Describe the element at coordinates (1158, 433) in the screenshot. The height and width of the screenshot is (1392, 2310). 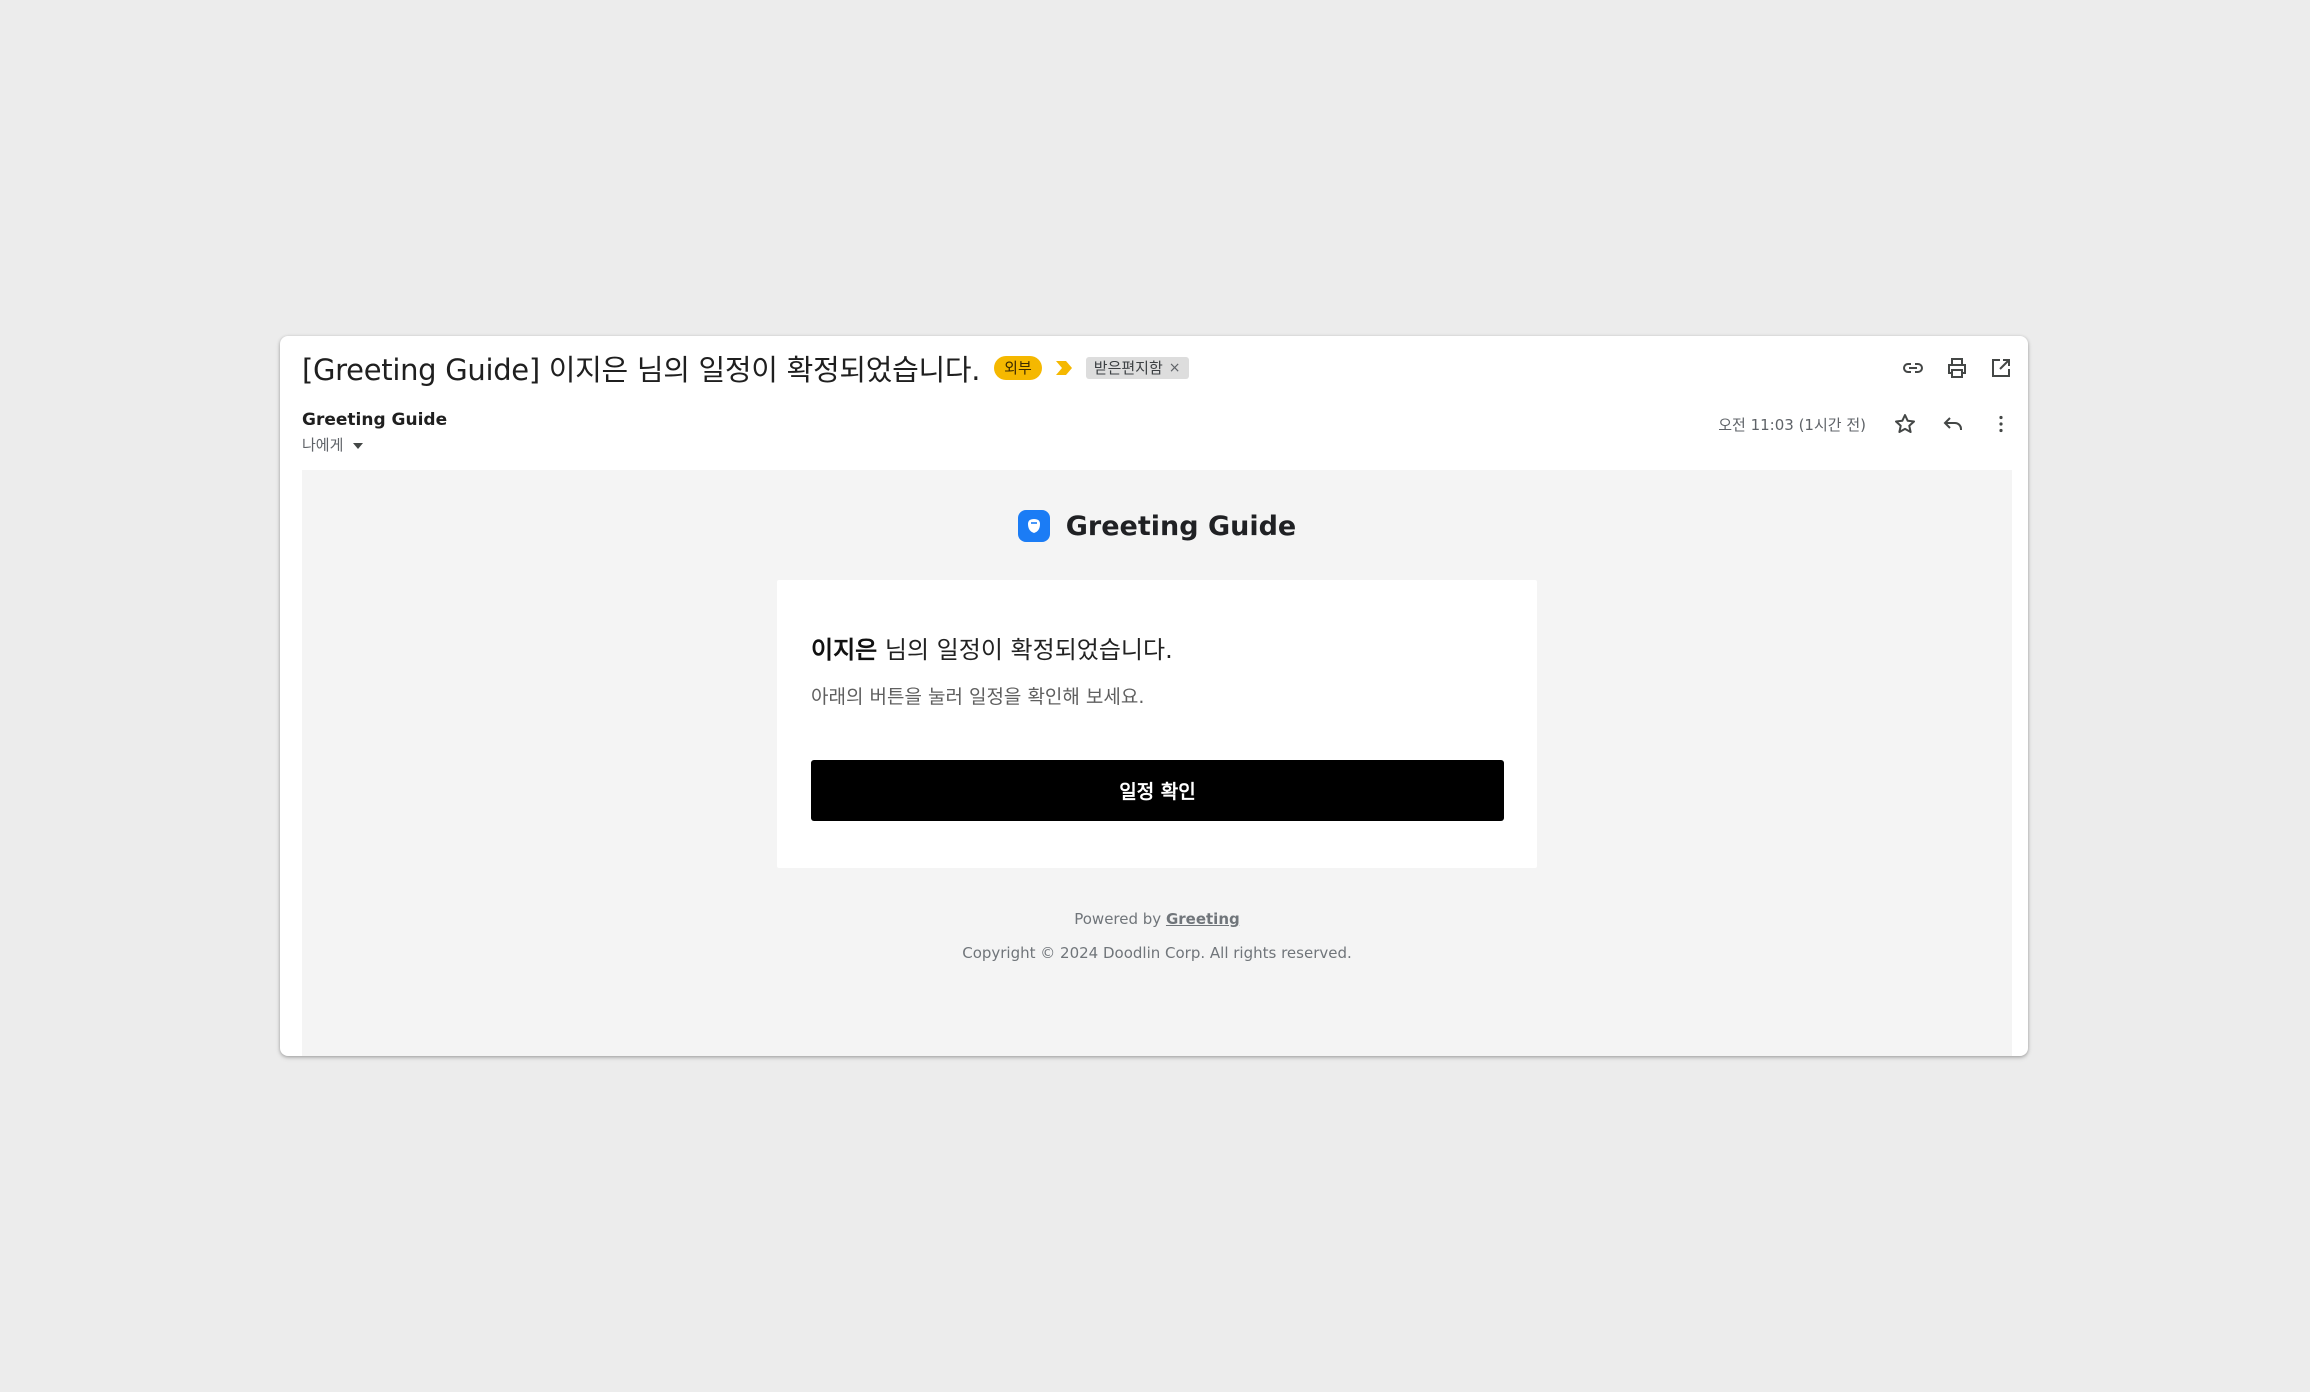
I see `sender-row: Greeting Guide 나에게 오전 11:03 (1시간 전)` at that location.